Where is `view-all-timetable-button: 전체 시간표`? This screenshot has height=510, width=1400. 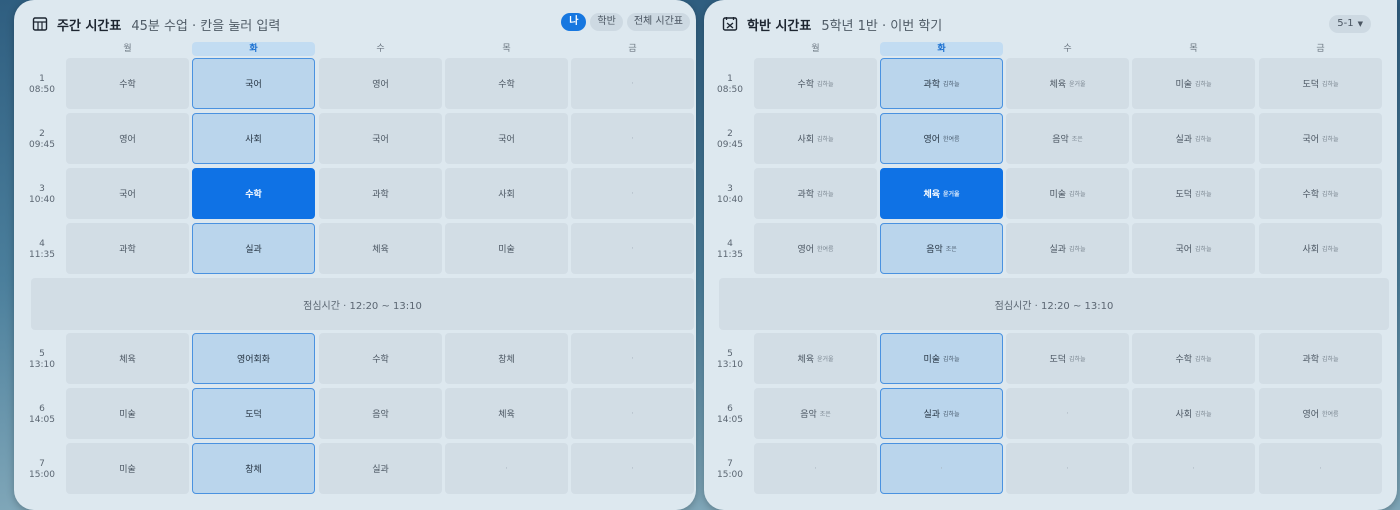
view-all-timetable-button: 전체 시간표 is located at coordinates (658, 22).